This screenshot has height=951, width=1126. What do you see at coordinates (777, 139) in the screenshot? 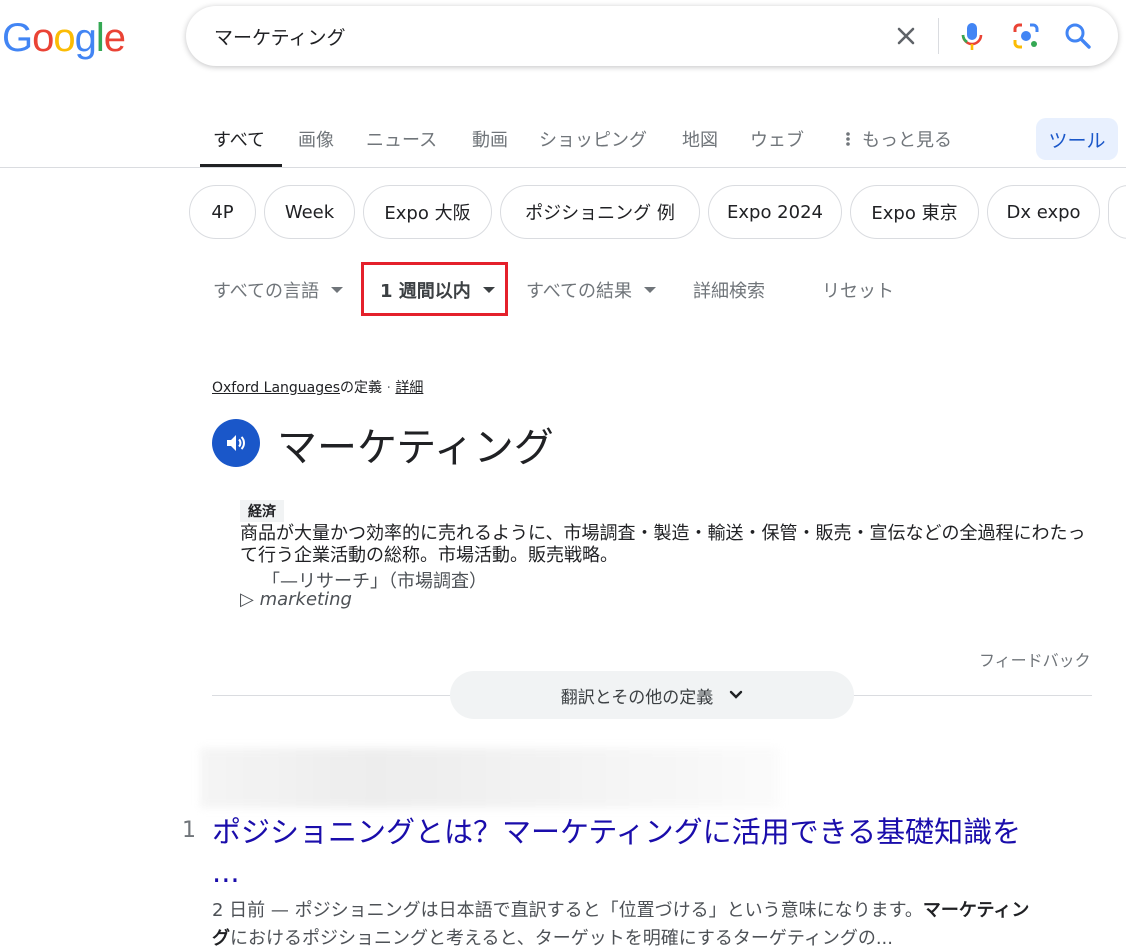
I see `tab-web: ウェブ` at bounding box center [777, 139].